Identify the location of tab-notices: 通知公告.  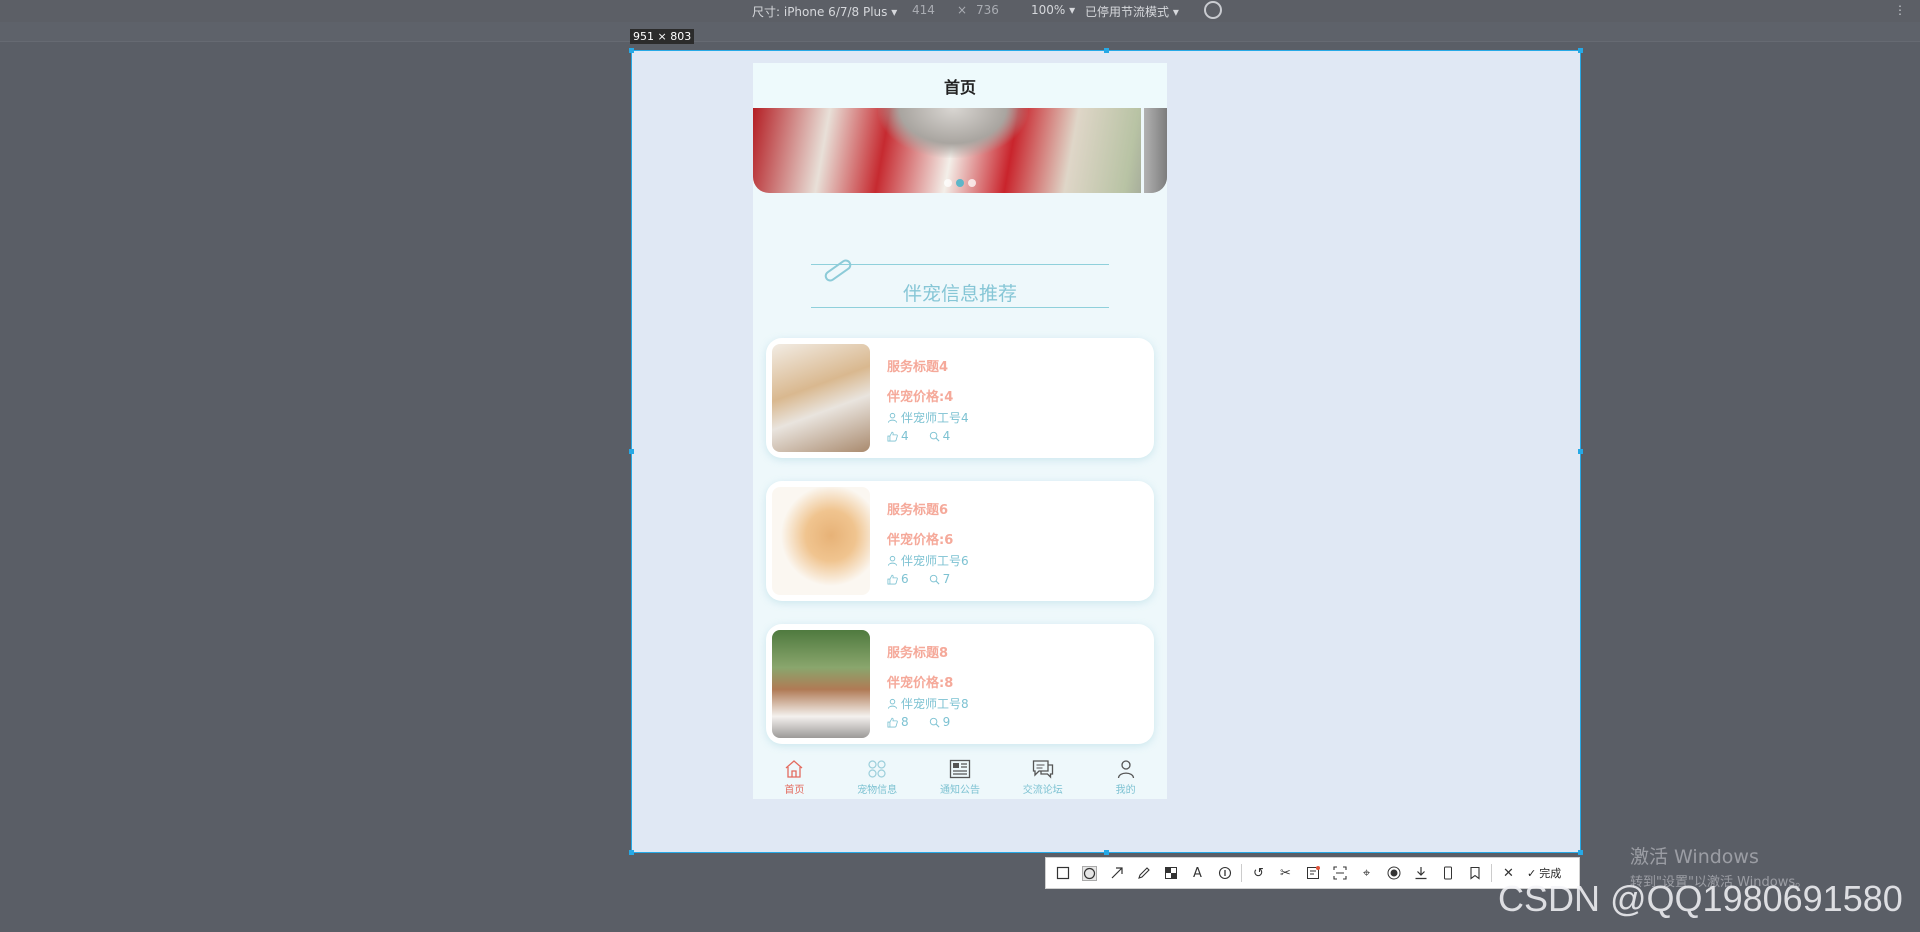
(960, 777).